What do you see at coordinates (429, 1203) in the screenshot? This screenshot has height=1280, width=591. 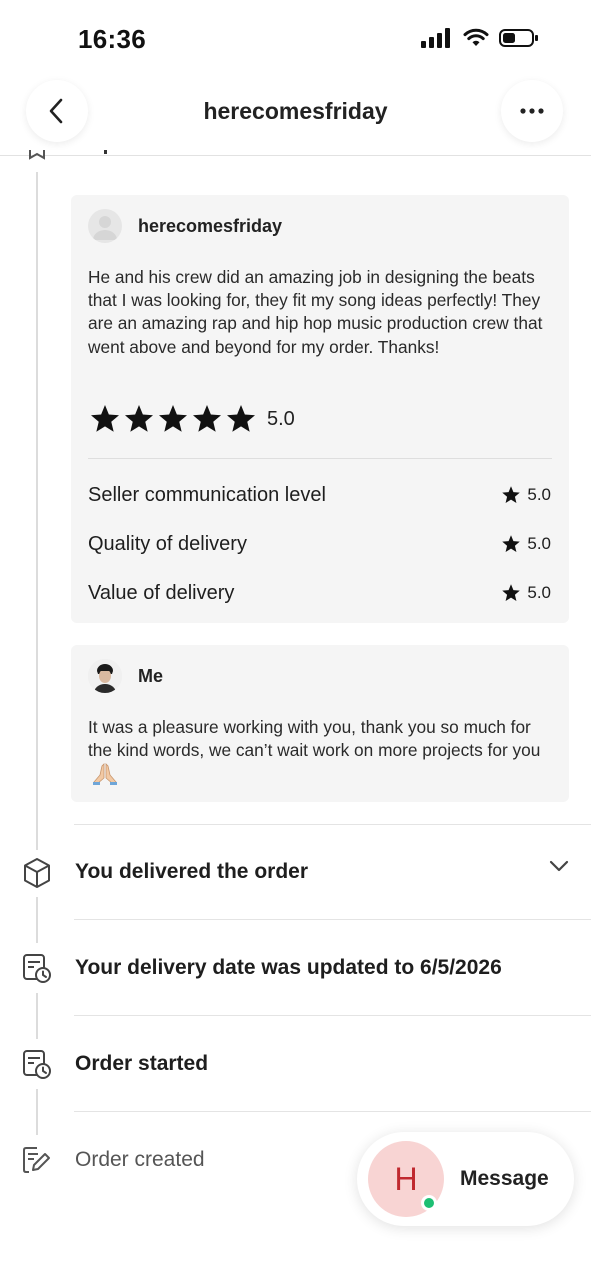 I see `online-status-dot` at bounding box center [429, 1203].